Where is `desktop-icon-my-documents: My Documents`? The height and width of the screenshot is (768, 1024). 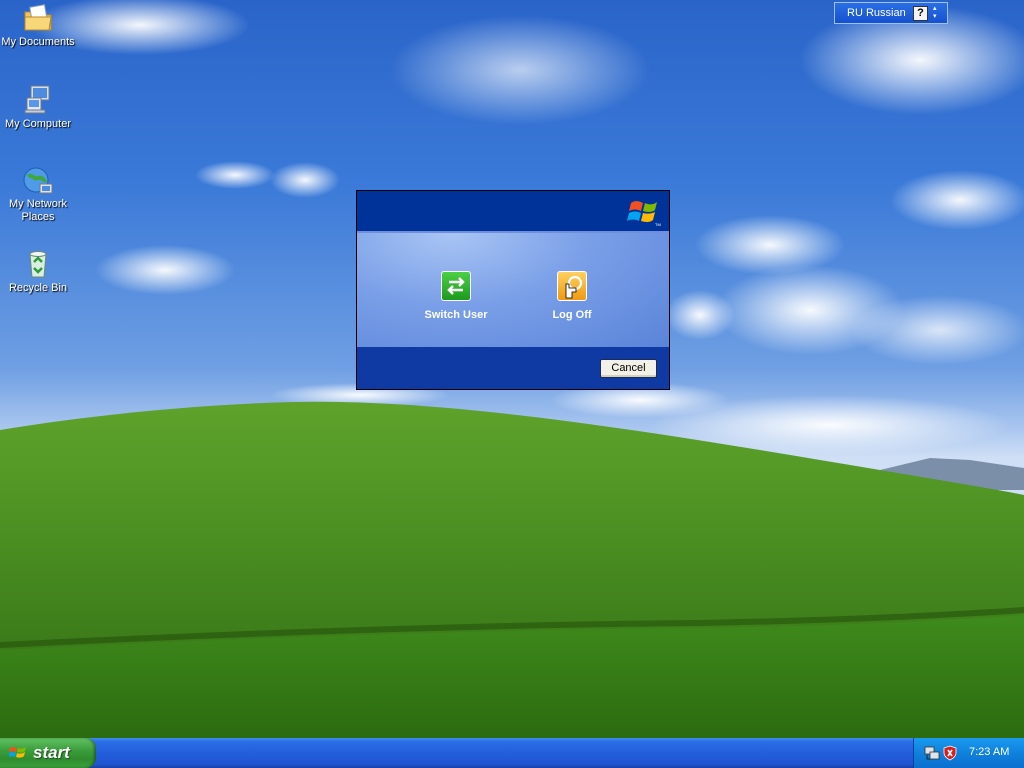 desktop-icon-my-documents: My Documents is located at coordinates (38, 25).